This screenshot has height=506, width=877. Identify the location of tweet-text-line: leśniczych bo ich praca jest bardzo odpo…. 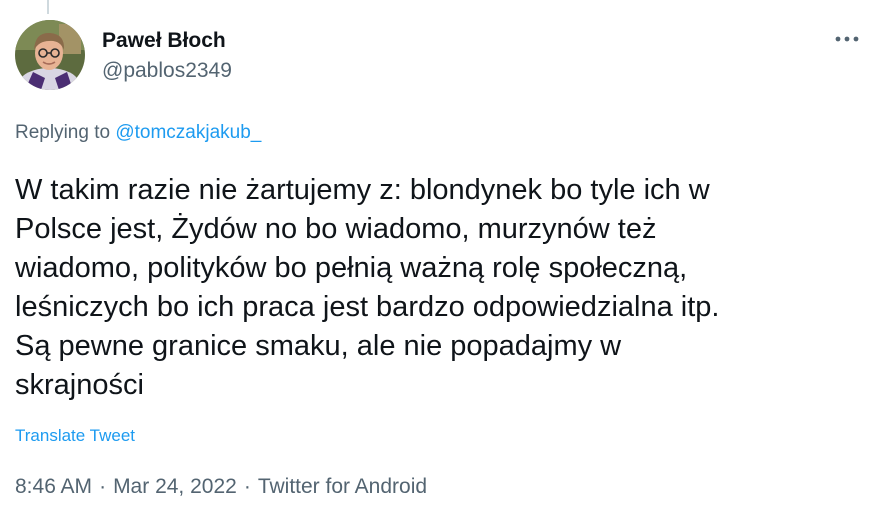
(367, 307).